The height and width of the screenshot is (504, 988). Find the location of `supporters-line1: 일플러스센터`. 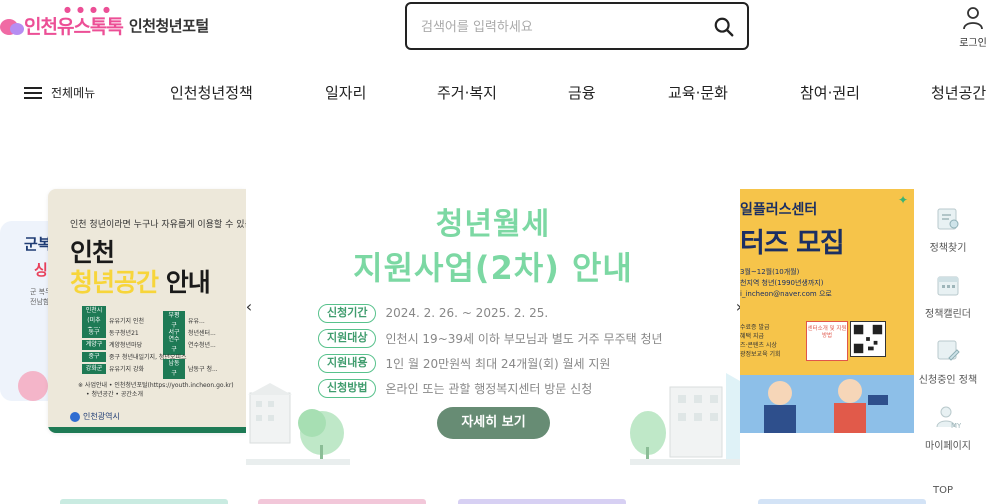

supporters-line1: 일플러스센터 is located at coordinates (779, 210).